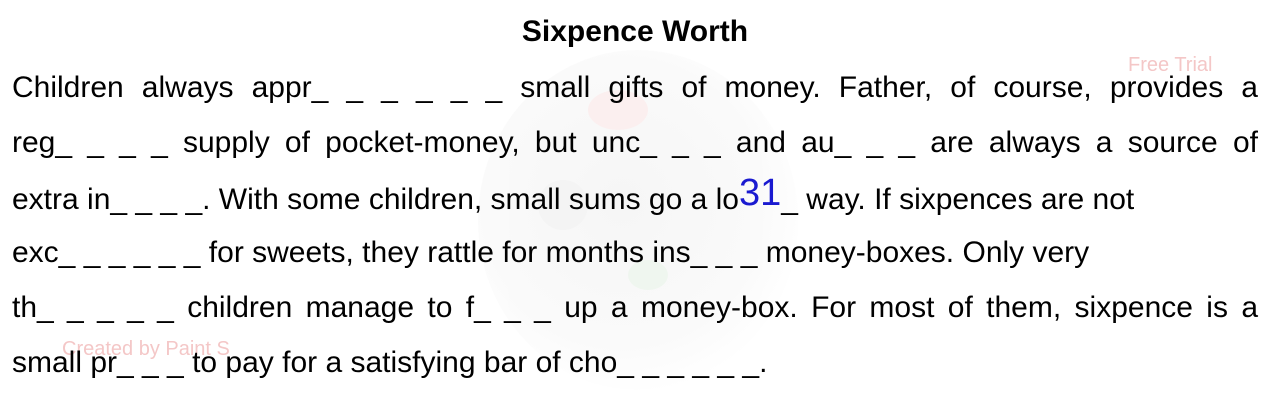 Image resolution: width=1284 pixels, height=414 pixels. I want to click on passage-line-3-end: _ way. If sixpences are not, so click(958, 199).